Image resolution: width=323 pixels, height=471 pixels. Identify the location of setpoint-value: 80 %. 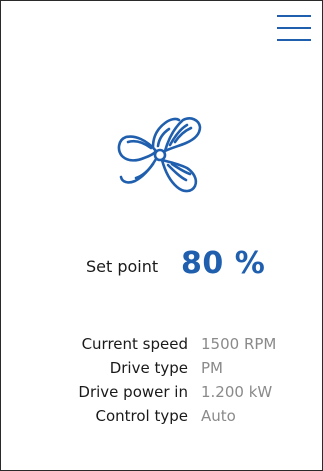
(223, 263).